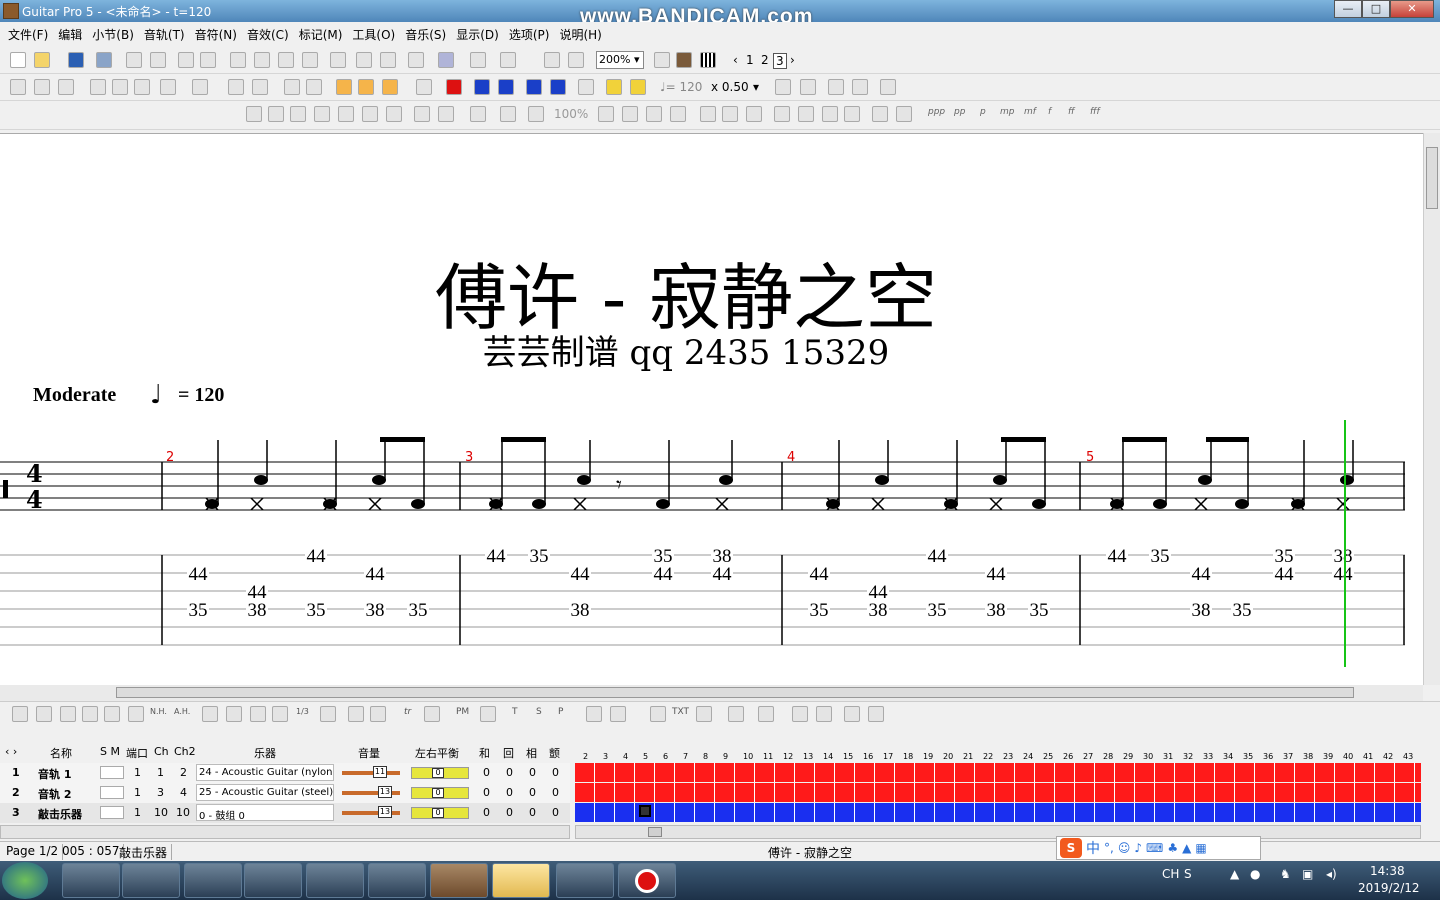 The image size is (1440, 900). What do you see at coordinates (704, 714) in the screenshot?
I see `mixer-icon` at bounding box center [704, 714].